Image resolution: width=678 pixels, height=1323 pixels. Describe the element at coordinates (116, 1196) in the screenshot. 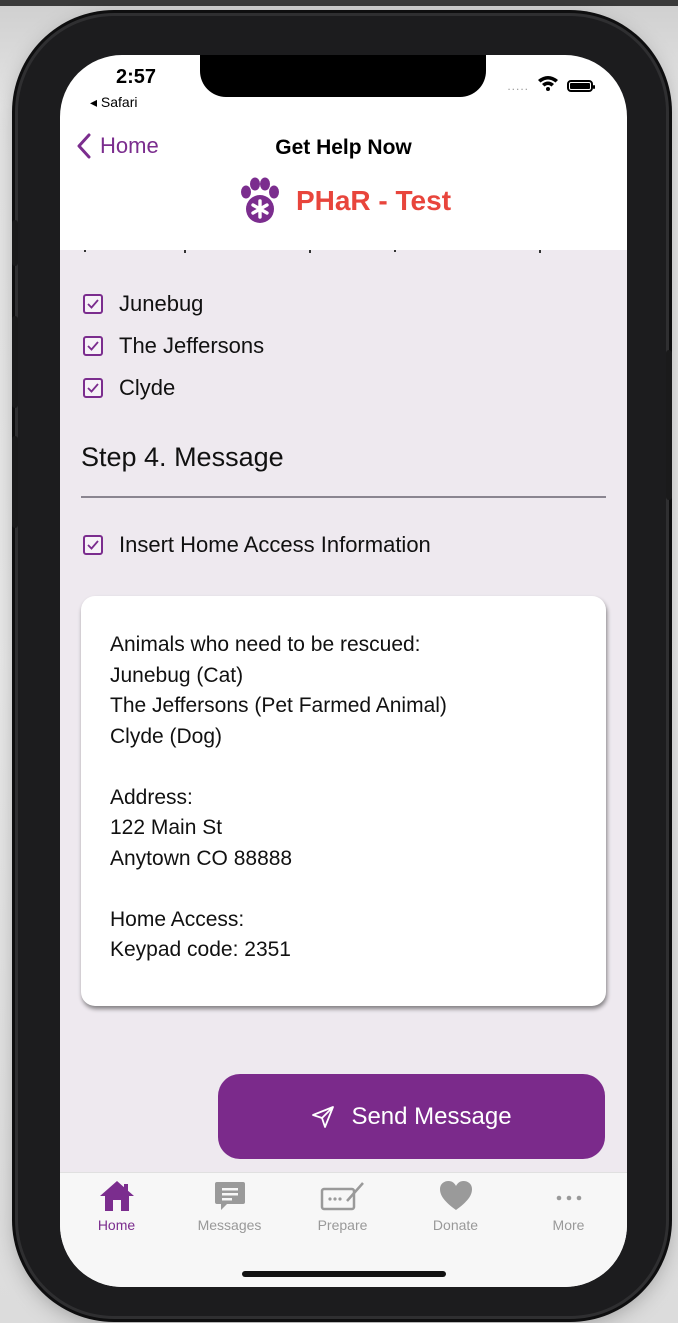

I see `home-icon` at that location.